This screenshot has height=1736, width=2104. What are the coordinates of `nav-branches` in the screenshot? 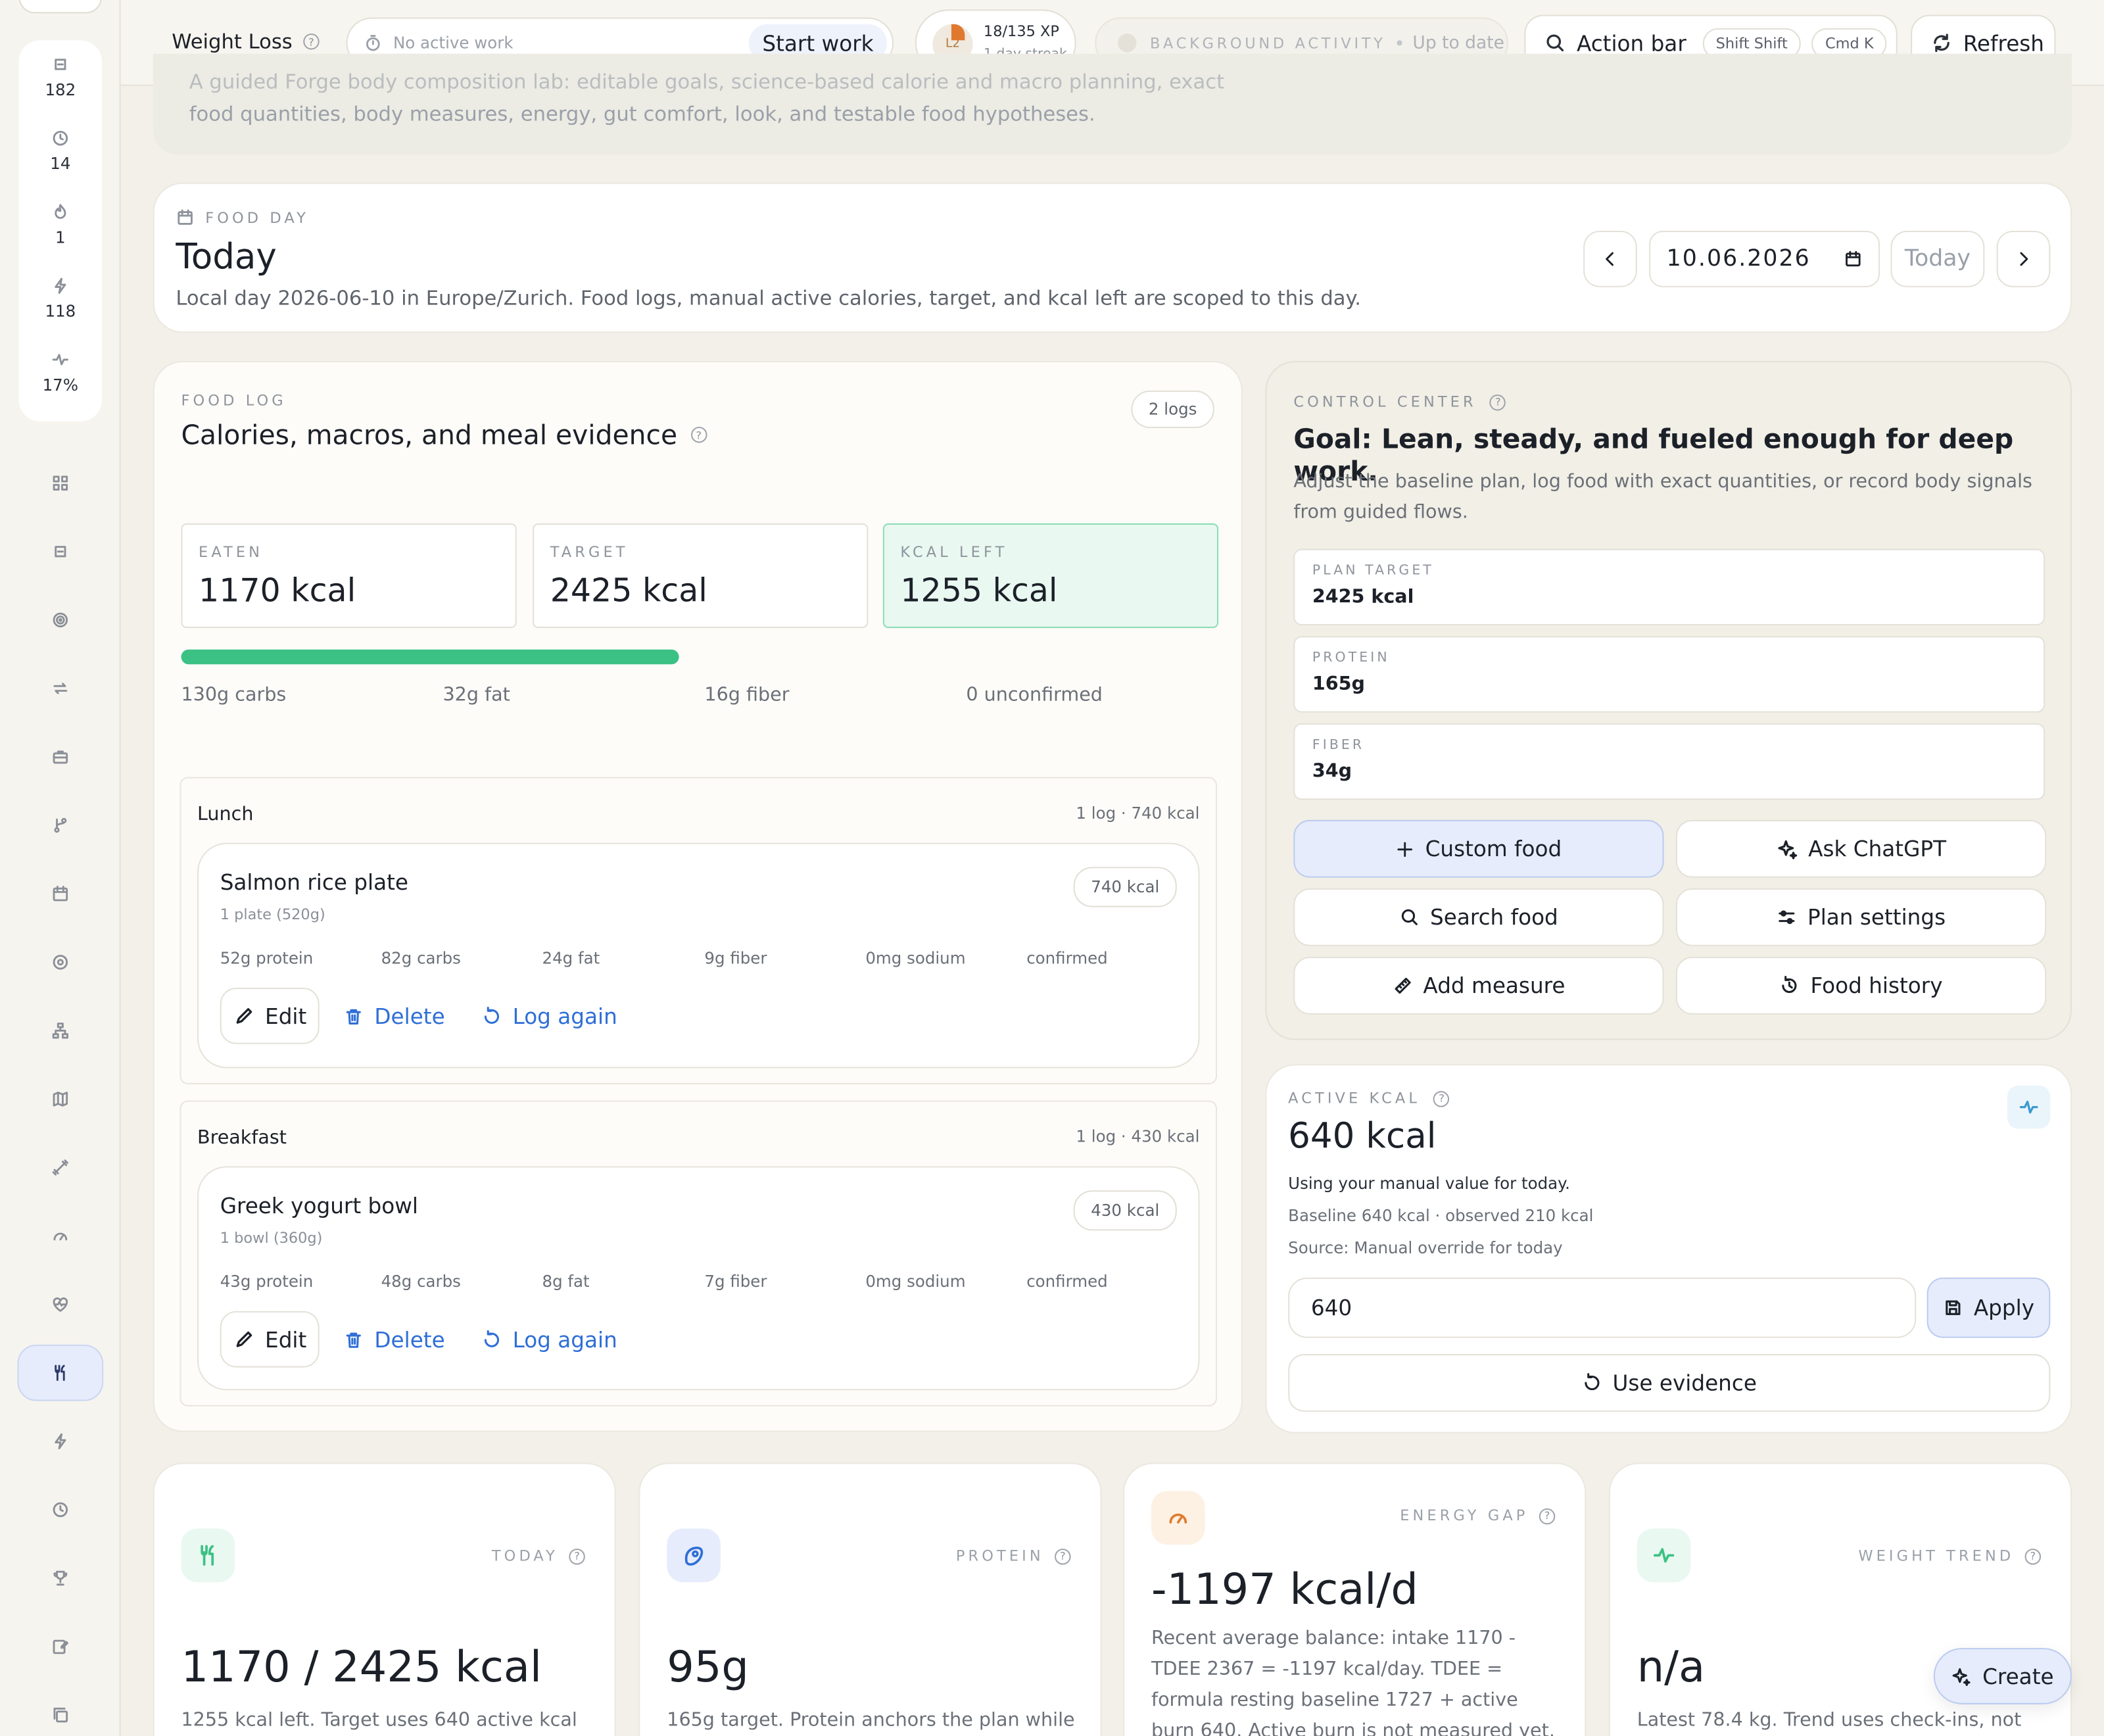 It's located at (60, 824).